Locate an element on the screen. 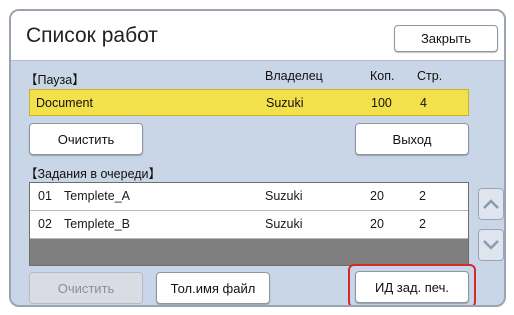 The height and width of the screenshot is (315, 514). queue-row: 01 Templete_A Suzuki 20 2 is located at coordinates (249, 197).